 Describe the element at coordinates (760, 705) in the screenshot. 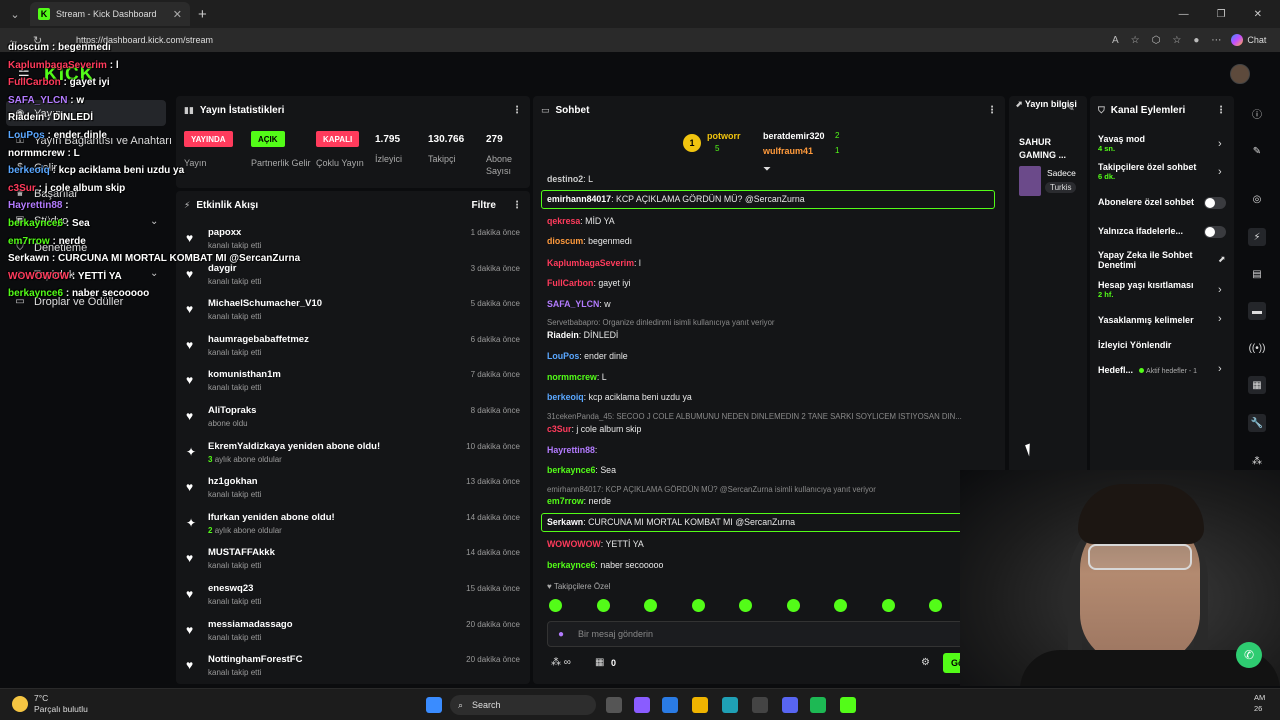

I see `obs-icon` at that location.